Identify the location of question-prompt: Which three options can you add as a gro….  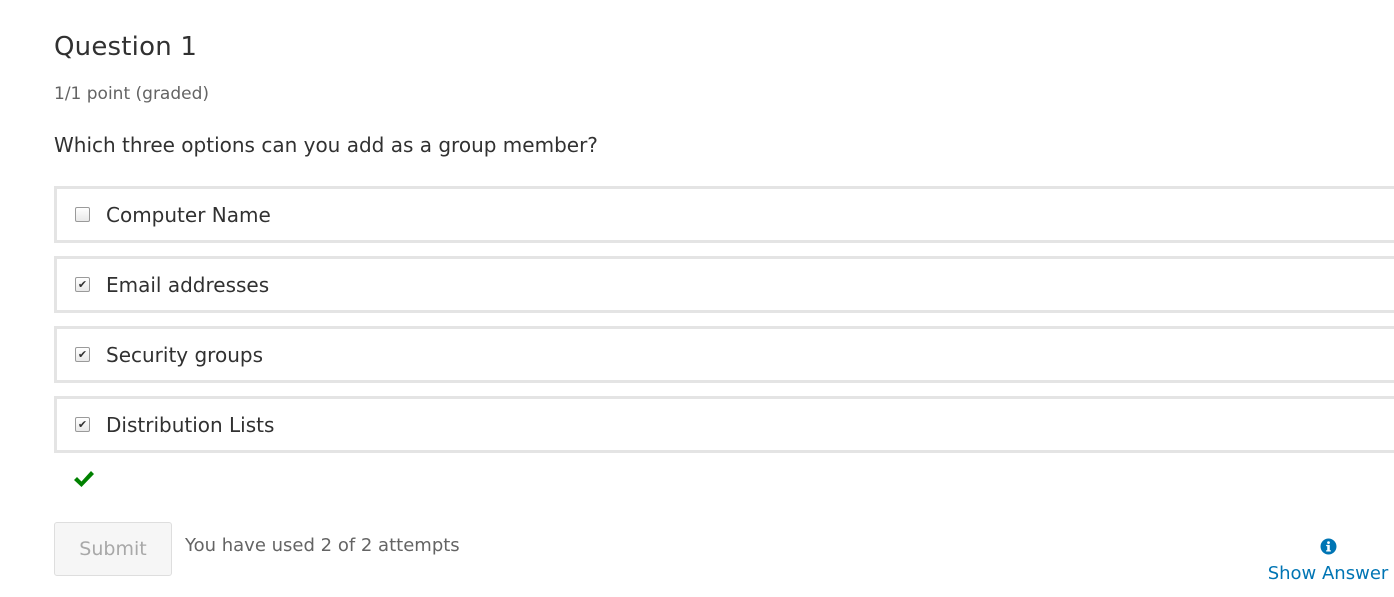
(326, 145).